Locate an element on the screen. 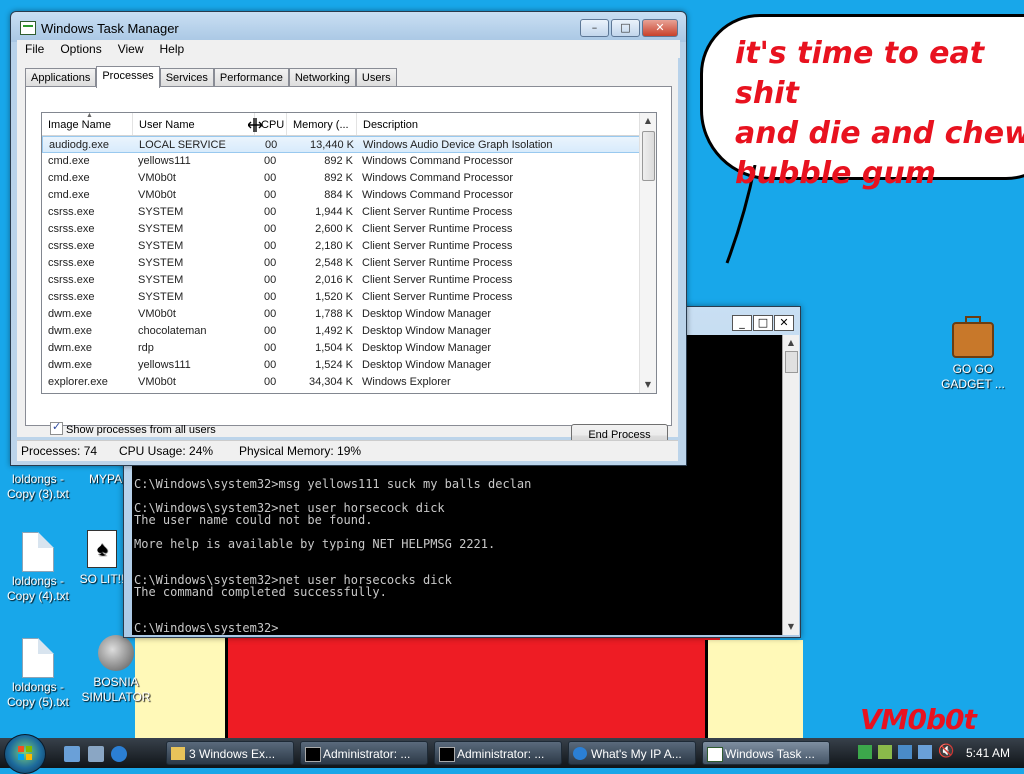 This screenshot has height=774, width=1024. tab-networking: Networking is located at coordinates (322, 77).